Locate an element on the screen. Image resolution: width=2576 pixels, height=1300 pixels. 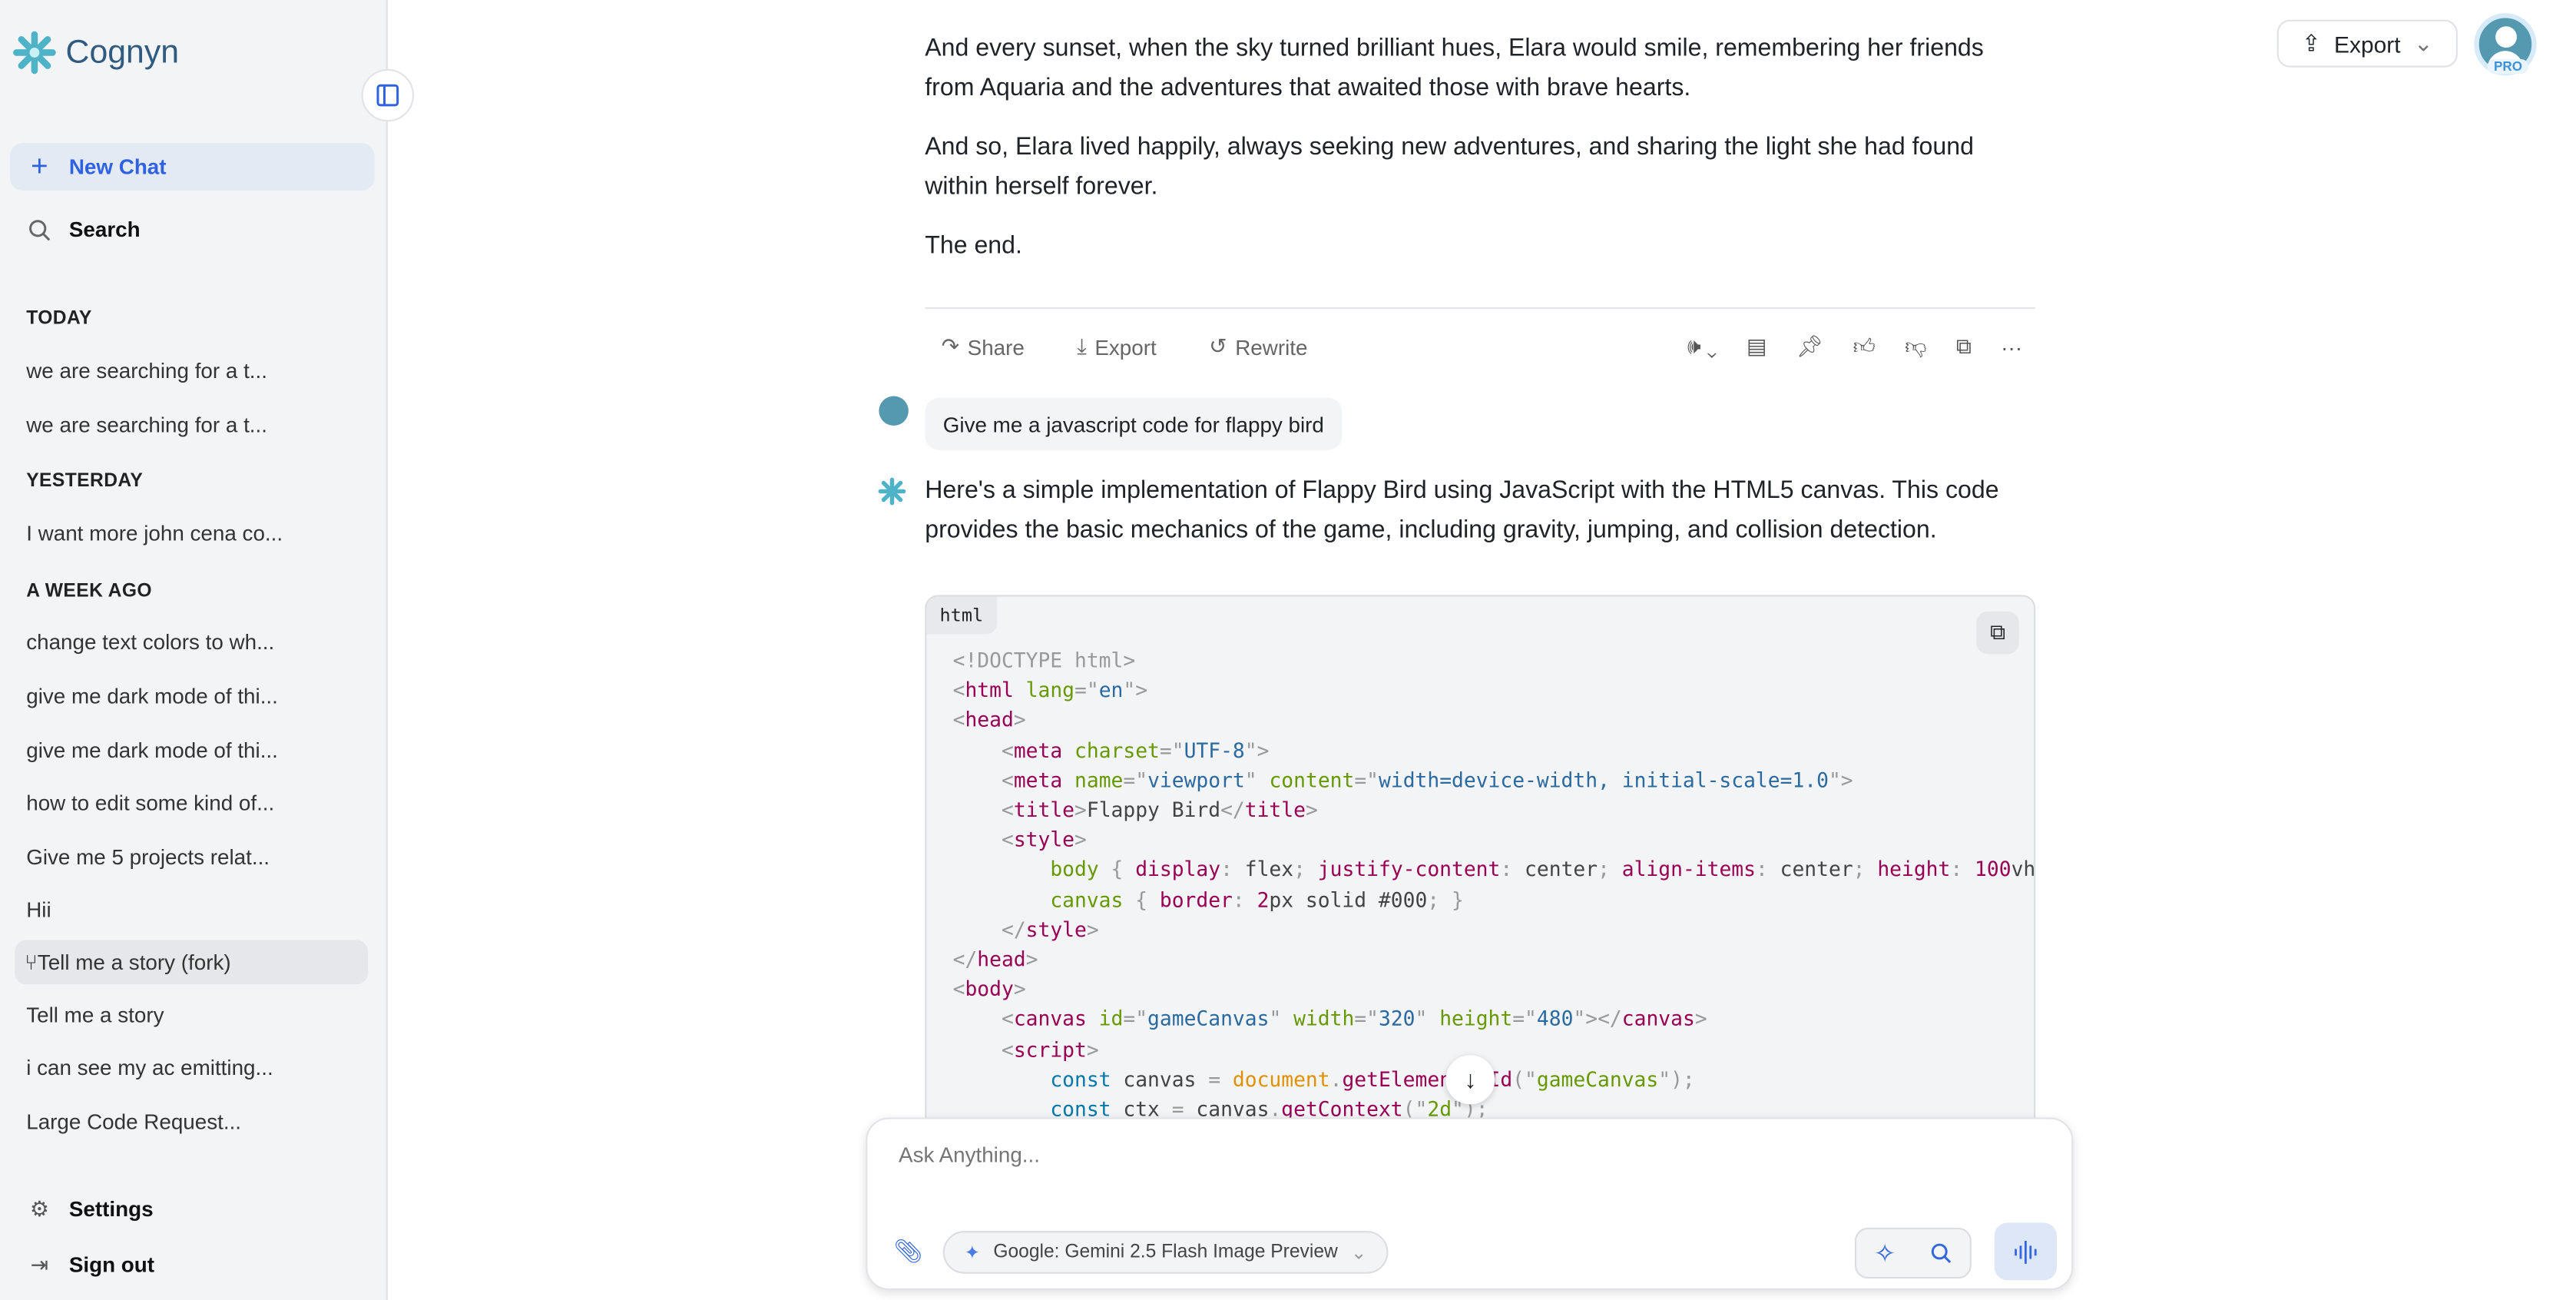
code-token: px solid #000 is located at coordinates (1348, 900).